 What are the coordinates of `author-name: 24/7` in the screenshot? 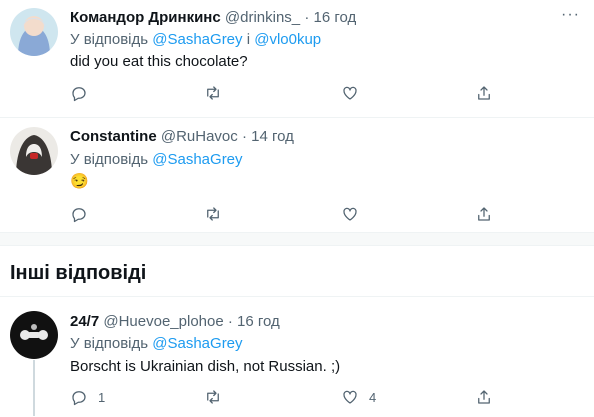 It's located at (84, 321).